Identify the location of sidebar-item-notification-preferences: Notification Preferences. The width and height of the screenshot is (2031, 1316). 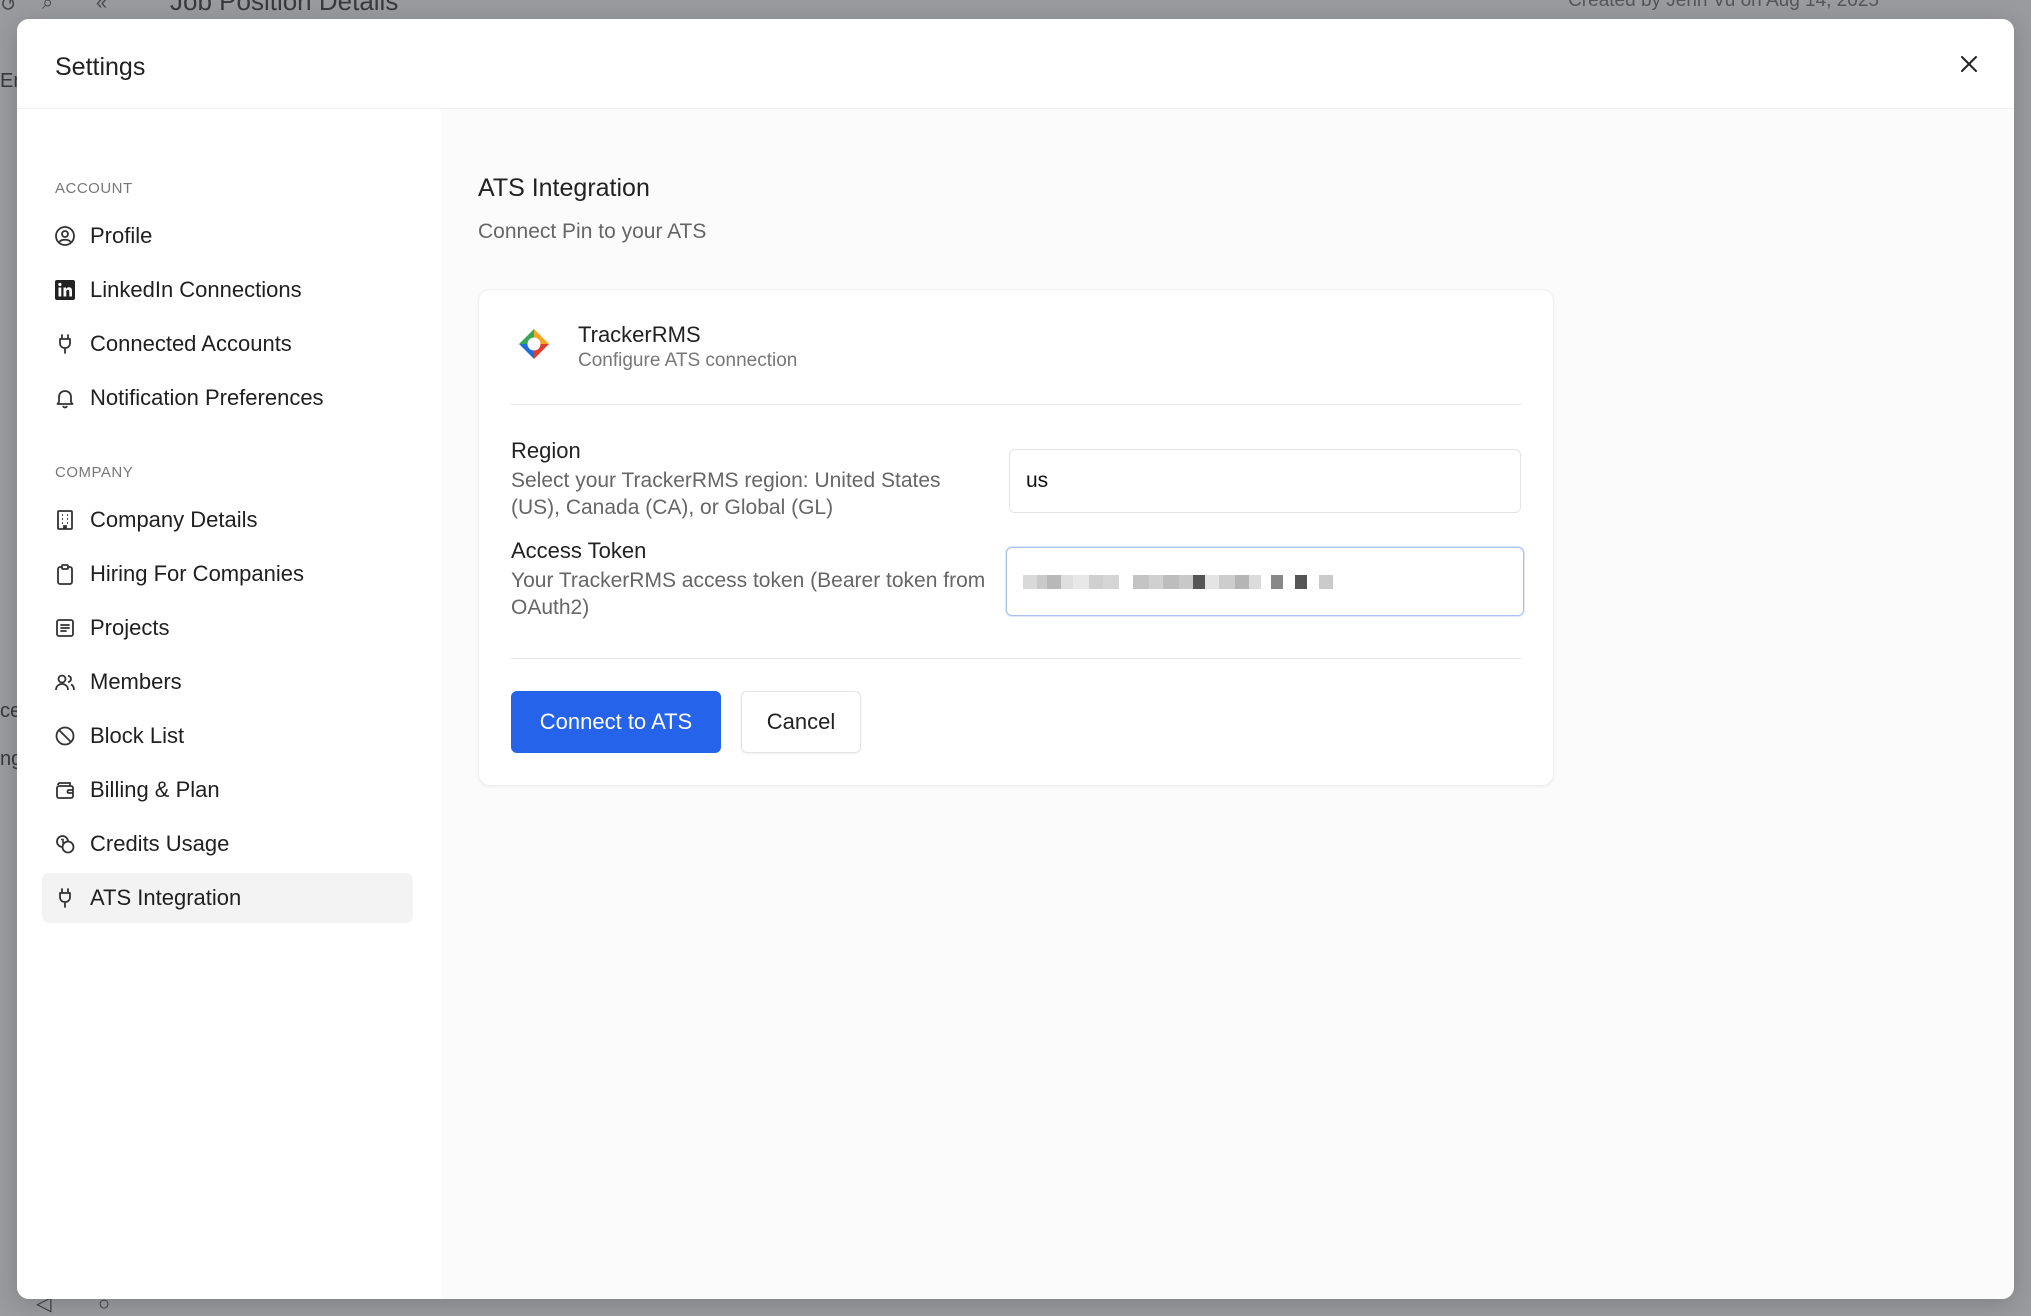
(227, 398).